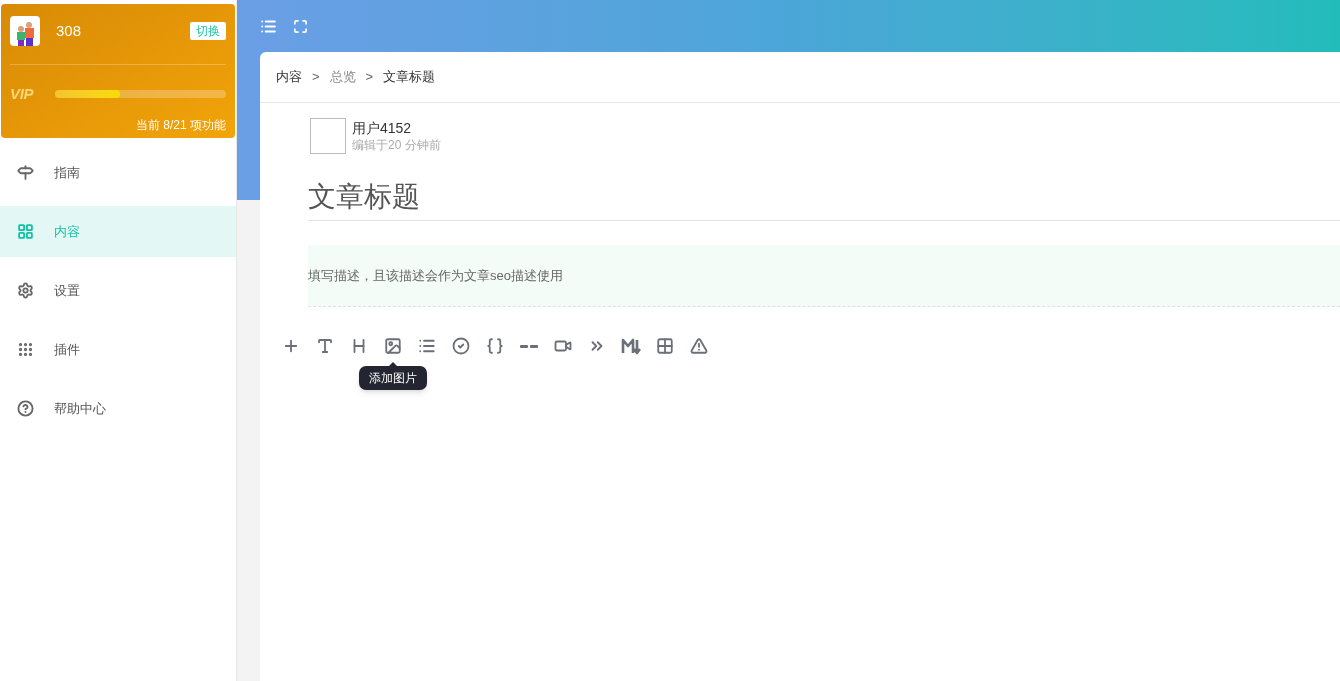 The width and height of the screenshot is (1340, 681). Describe the element at coordinates (393, 346) in the screenshot. I see `image-icon` at that location.